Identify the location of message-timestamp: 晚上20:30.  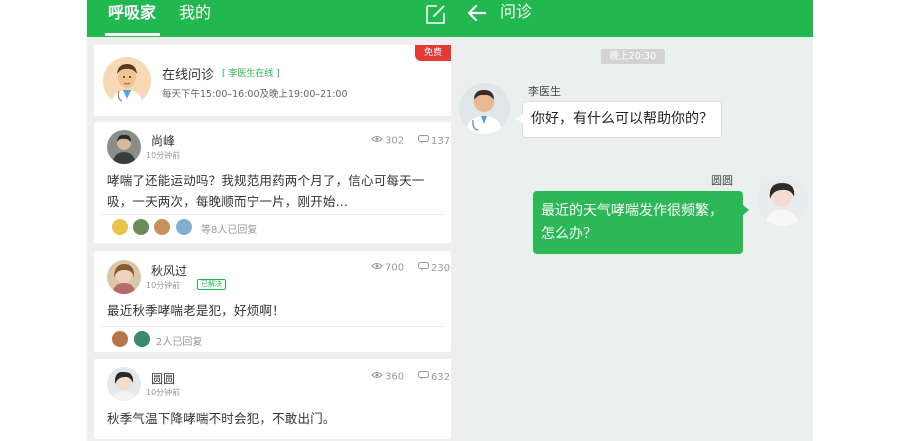
(633, 56).